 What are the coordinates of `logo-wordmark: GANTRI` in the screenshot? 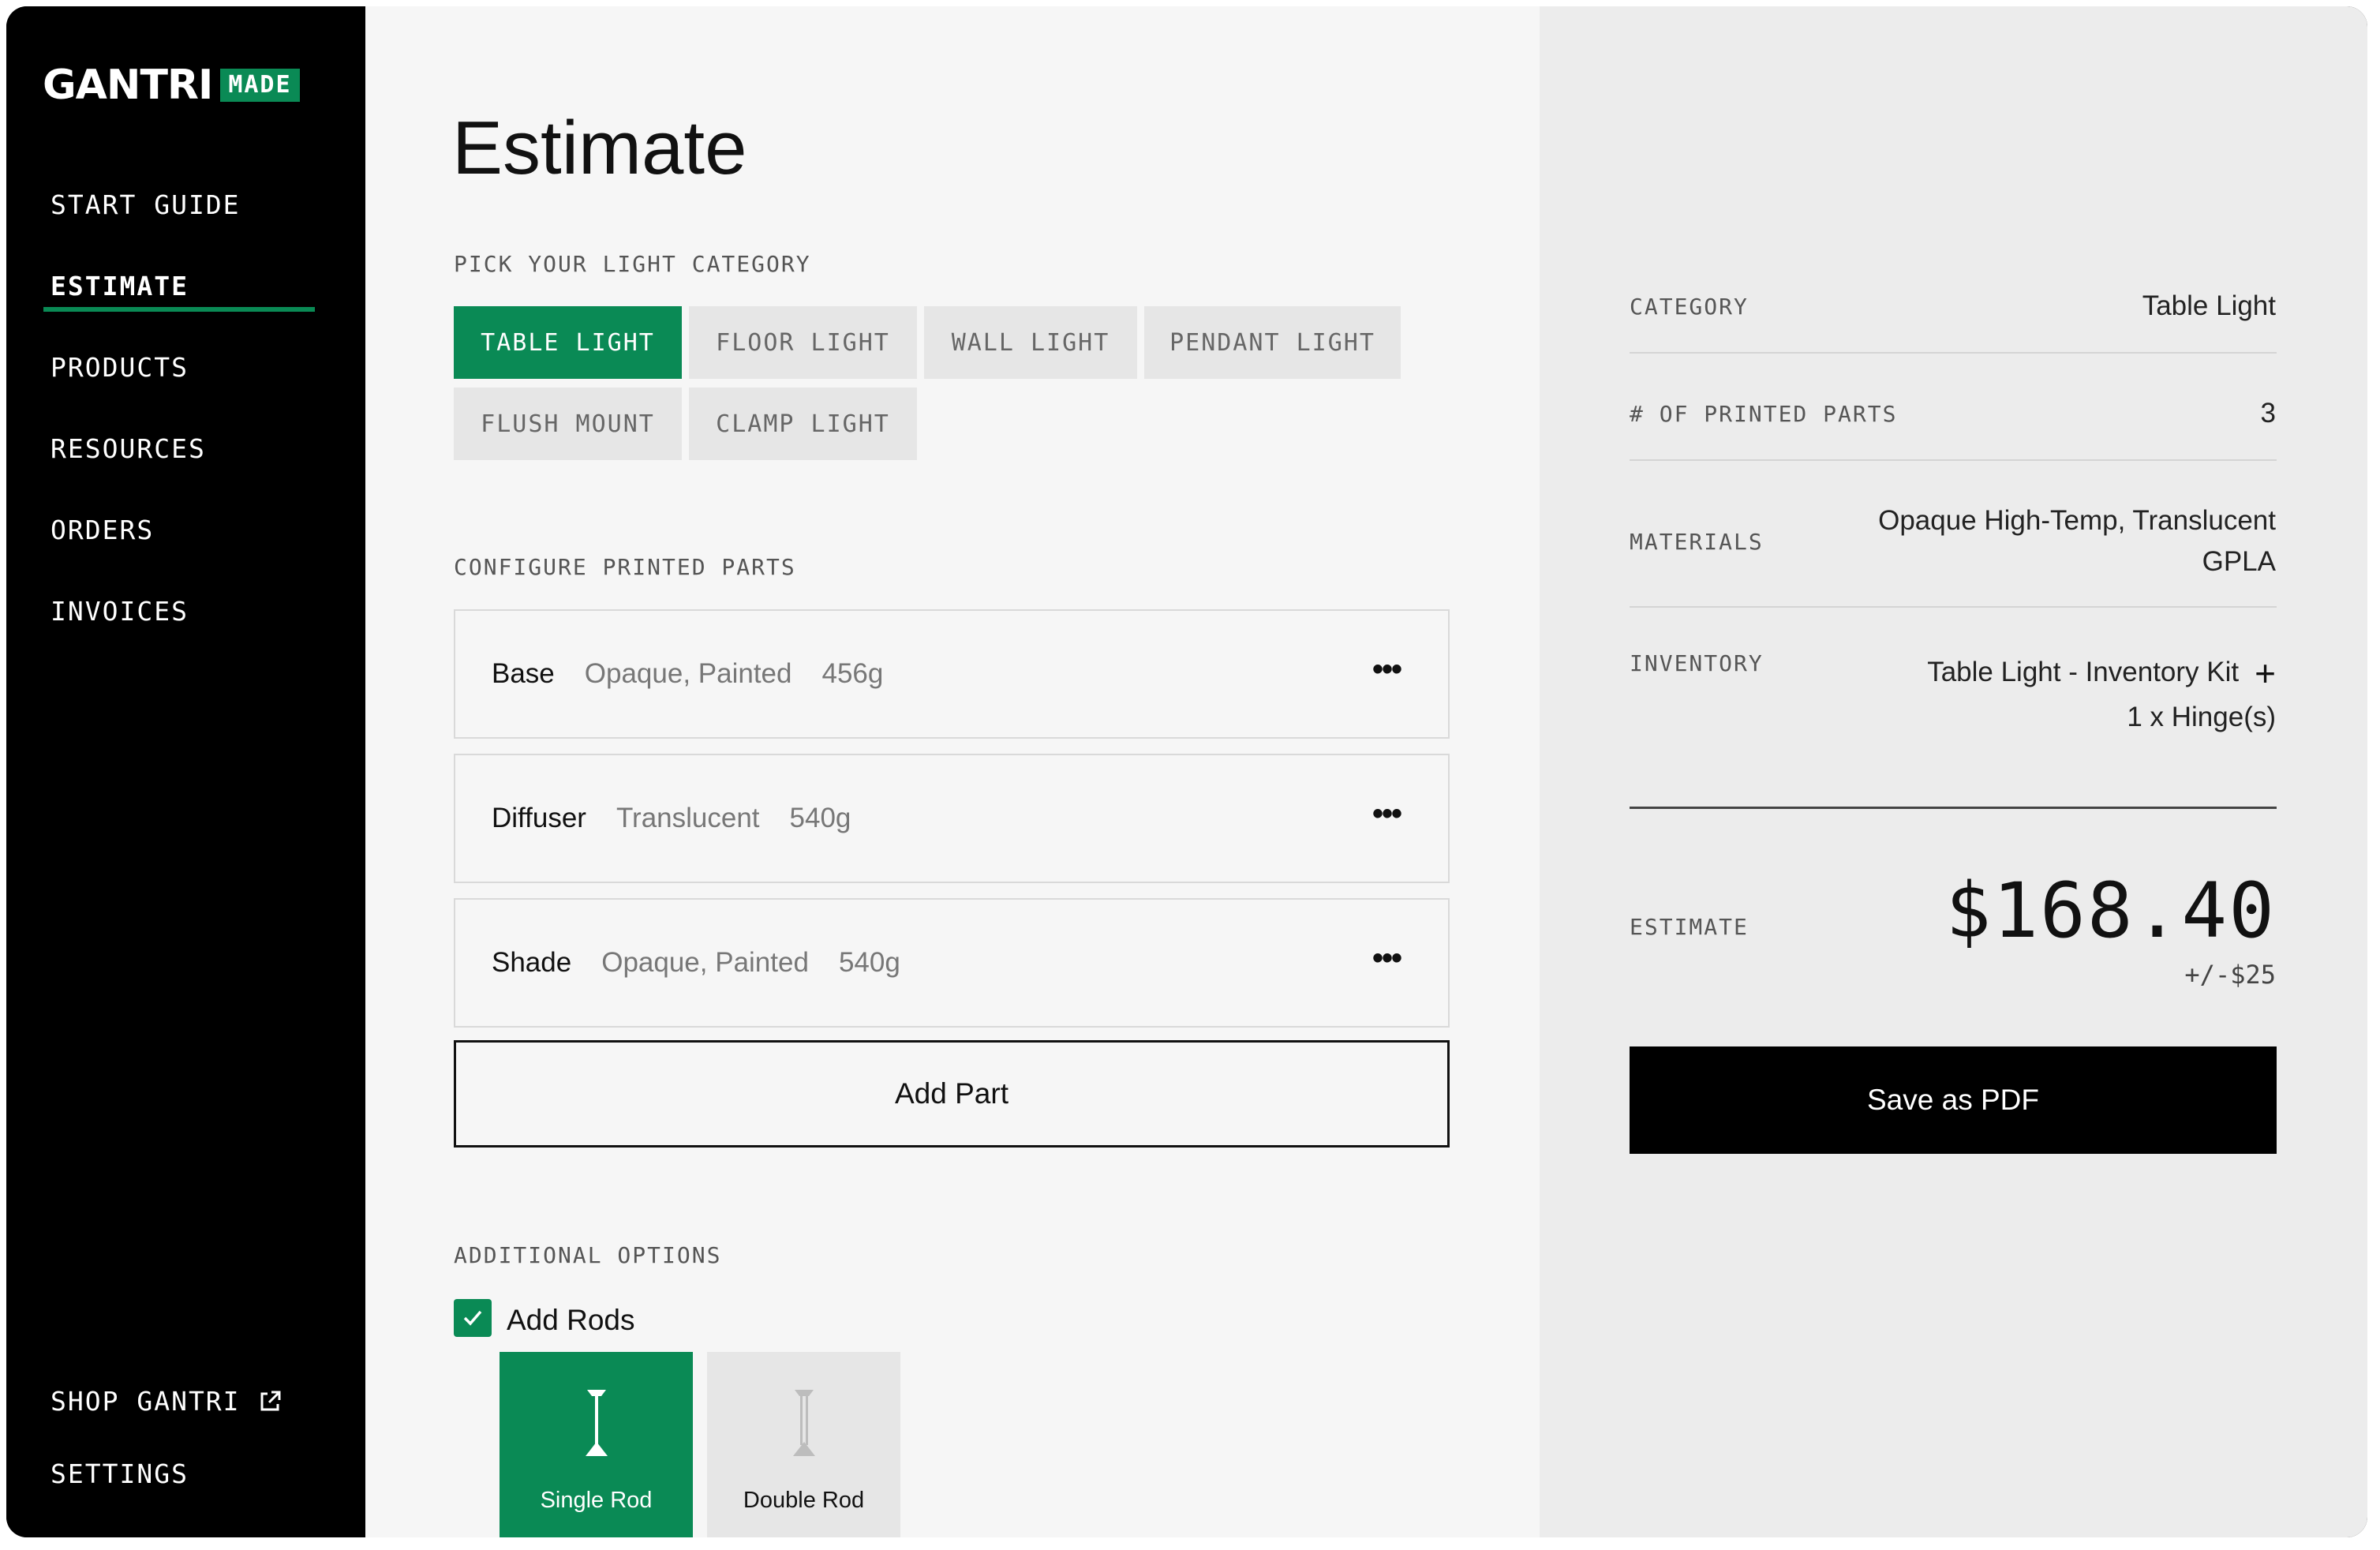 It's located at (128, 86).